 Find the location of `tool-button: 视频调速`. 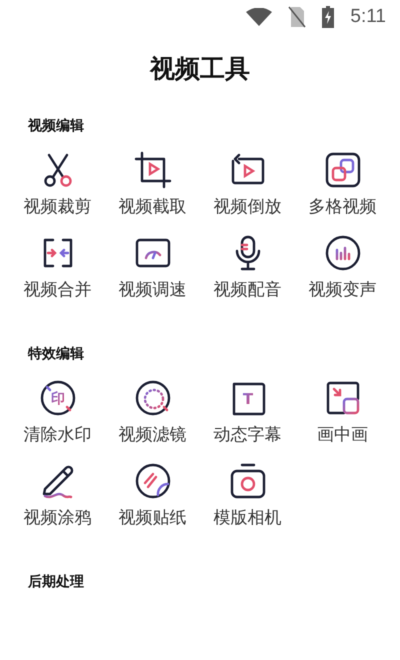

tool-button: 视频调速 is located at coordinates (152, 269).